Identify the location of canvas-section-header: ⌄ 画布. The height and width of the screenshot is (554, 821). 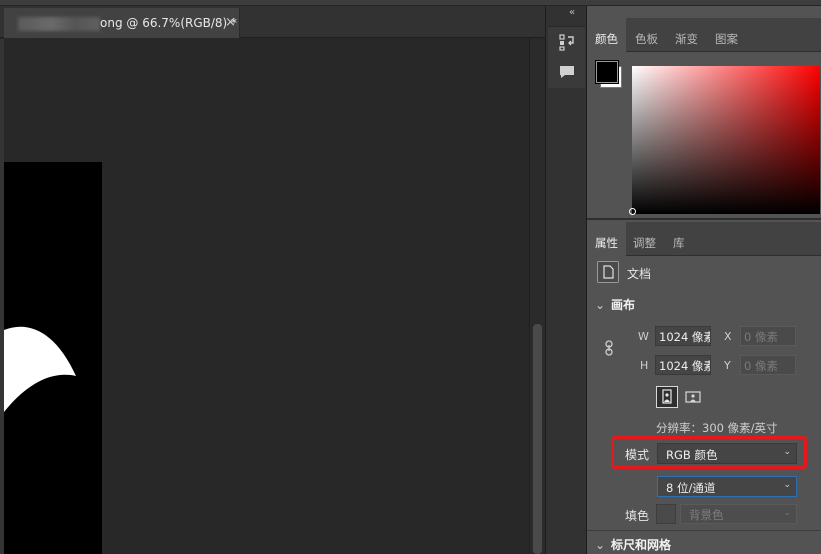
(615, 304).